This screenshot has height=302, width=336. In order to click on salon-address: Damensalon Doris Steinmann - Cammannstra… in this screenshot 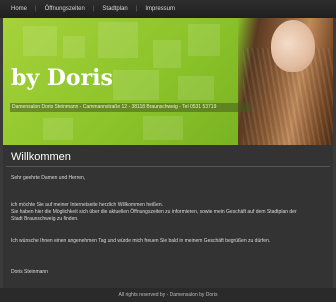, I will do `click(131, 107)`.